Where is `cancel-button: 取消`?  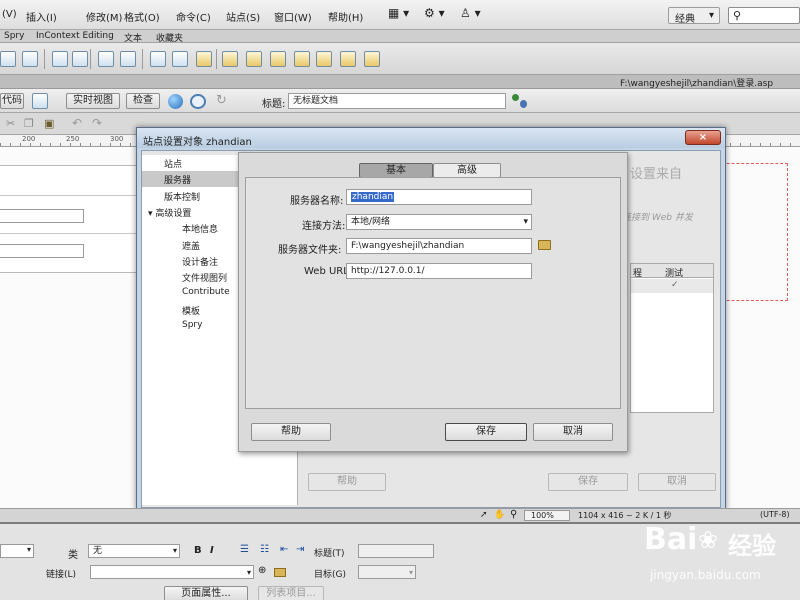 cancel-button: 取消 is located at coordinates (573, 432).